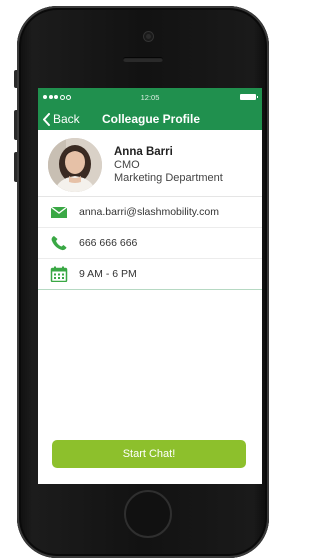  I want to click on avatar, so click(75, 165).